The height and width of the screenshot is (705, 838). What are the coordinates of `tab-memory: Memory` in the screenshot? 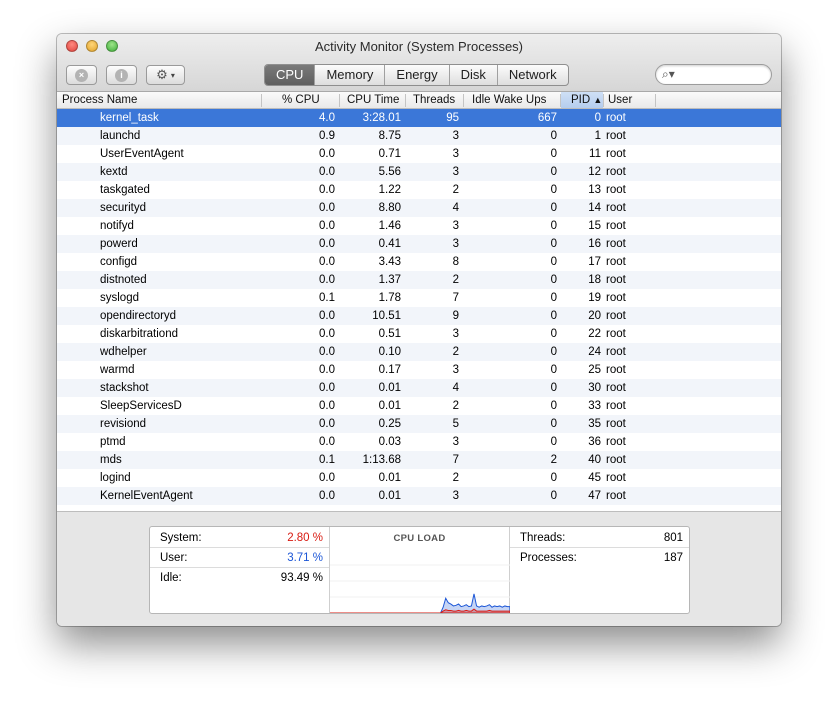 It's located at (350, 75).